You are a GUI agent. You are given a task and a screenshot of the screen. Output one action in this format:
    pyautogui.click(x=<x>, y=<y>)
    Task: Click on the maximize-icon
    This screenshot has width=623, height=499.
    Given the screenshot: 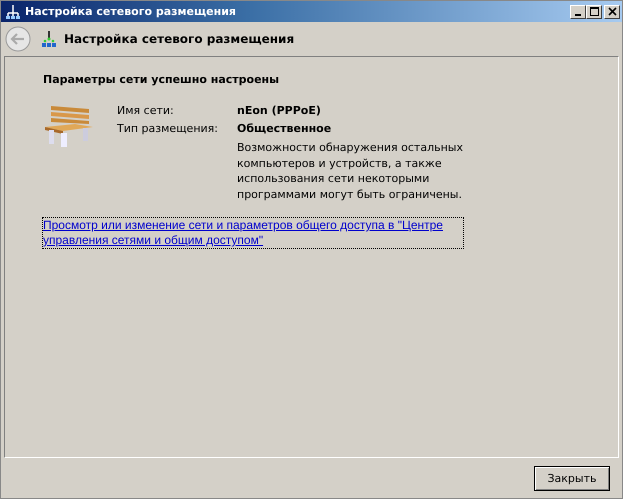 What is the action you would take?
    pyautogui.click(x=594, y=11)
    